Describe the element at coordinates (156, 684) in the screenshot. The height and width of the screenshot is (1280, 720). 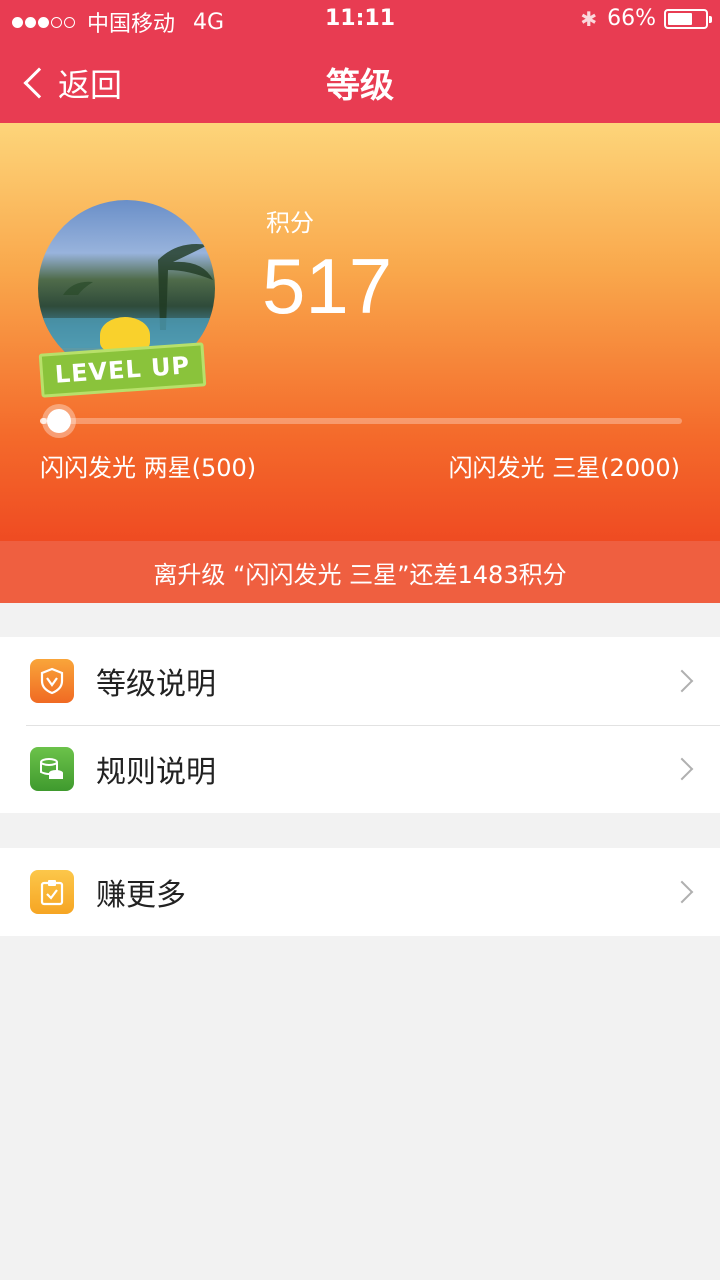
I see `level-description-label: 等级说明` at that location.